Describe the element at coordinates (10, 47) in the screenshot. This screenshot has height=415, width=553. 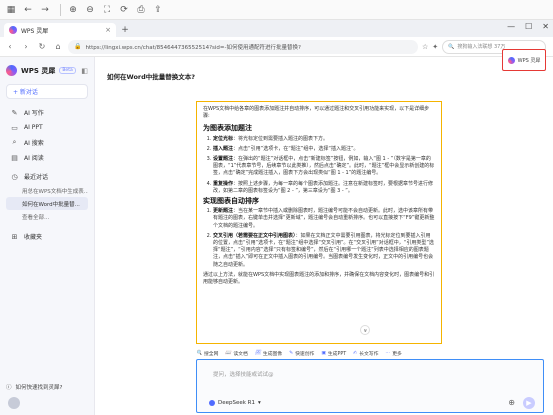
I see `back-icon: ‹` at that location.